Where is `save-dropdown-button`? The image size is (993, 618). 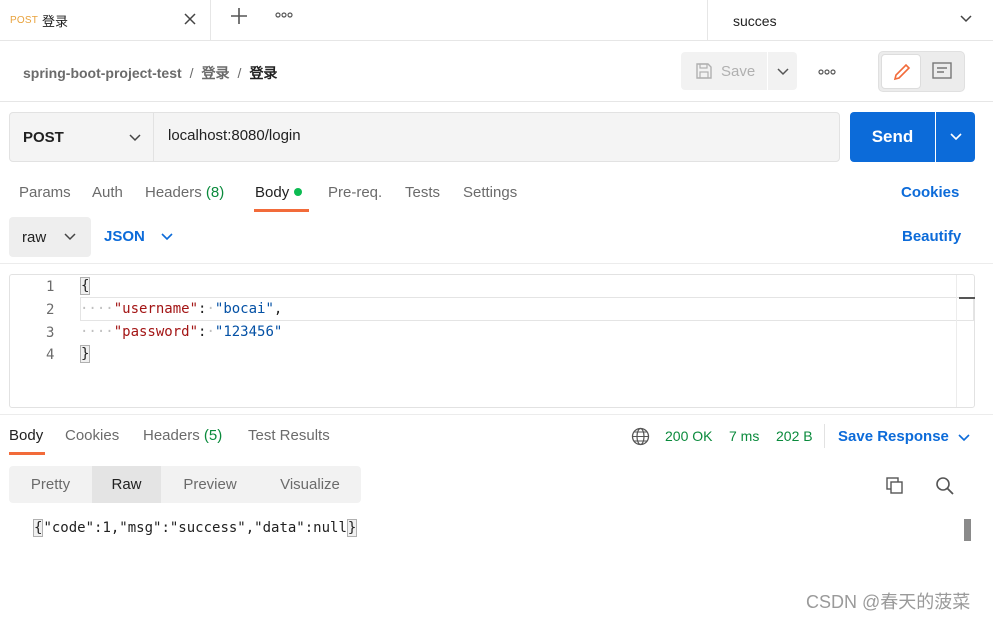 save-dropdown-button is located at coordinates (782, 71).